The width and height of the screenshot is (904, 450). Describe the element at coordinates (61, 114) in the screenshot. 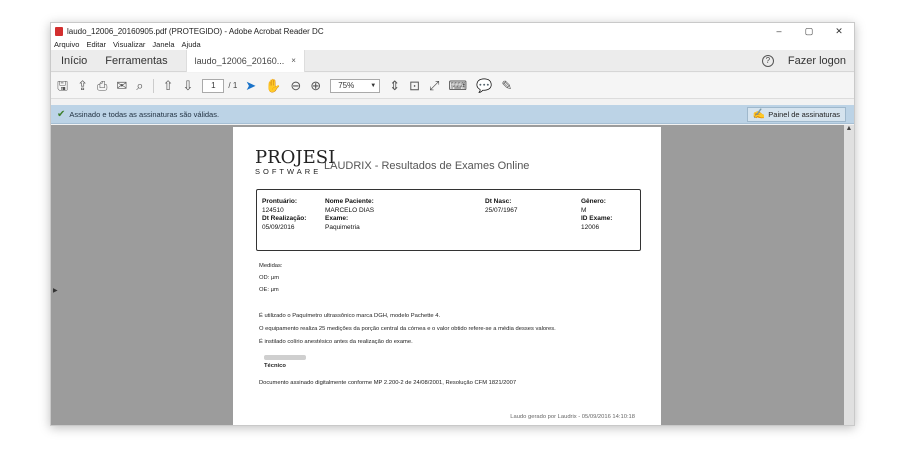

I see `signature-valid-icon: ✔` at that location.